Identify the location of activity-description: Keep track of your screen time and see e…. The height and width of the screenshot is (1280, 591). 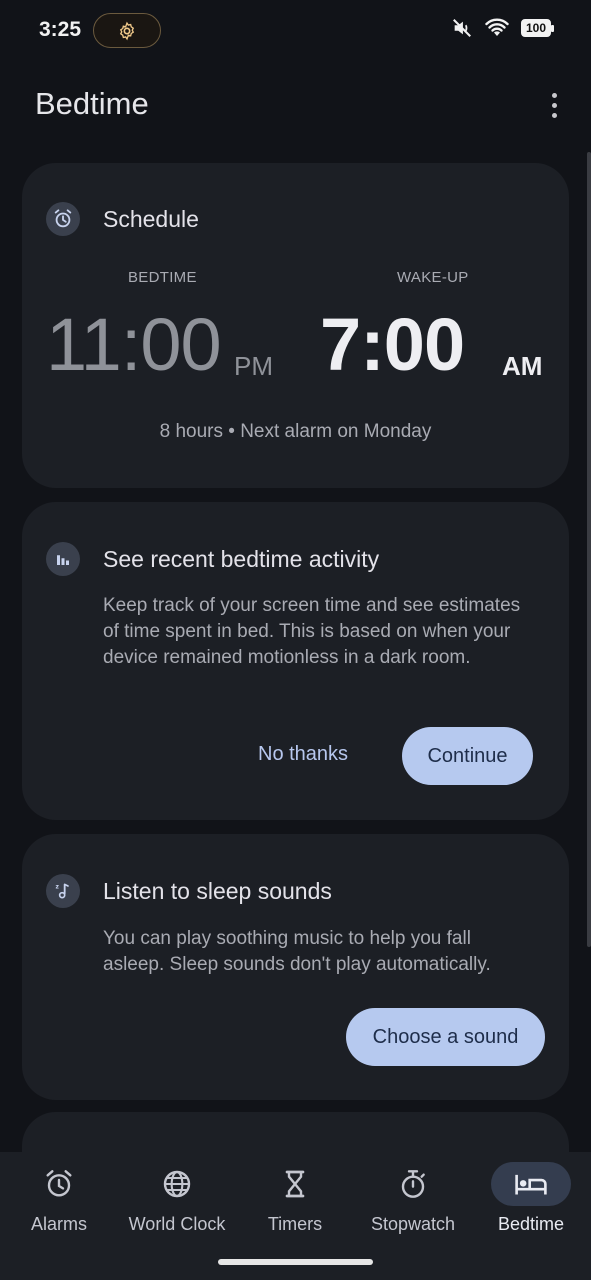
(312, 631).